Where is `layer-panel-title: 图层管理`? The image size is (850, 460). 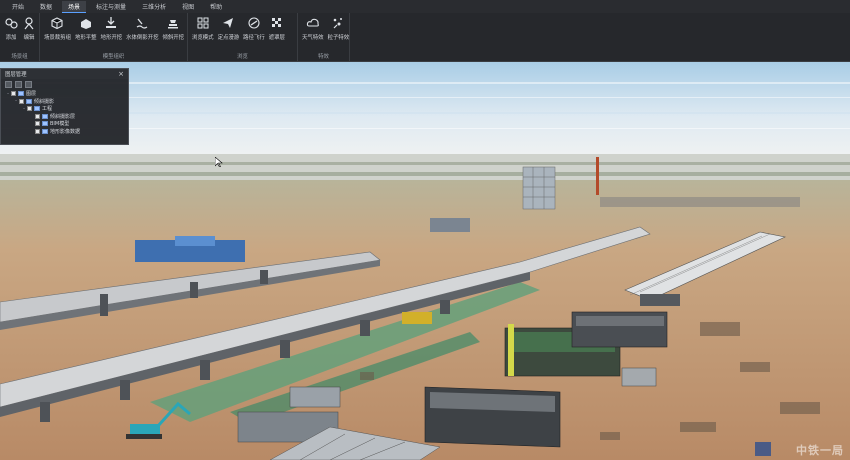 layer-panel-title: 图层管理 is located at coordinates (16, 75).